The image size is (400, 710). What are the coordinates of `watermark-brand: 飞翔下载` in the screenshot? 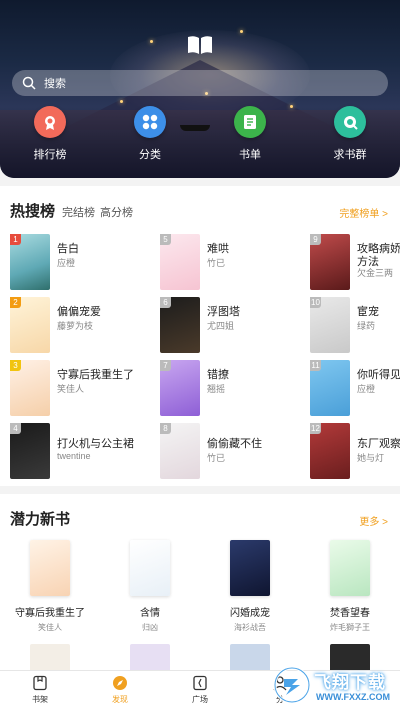 It's located at (350, 682).